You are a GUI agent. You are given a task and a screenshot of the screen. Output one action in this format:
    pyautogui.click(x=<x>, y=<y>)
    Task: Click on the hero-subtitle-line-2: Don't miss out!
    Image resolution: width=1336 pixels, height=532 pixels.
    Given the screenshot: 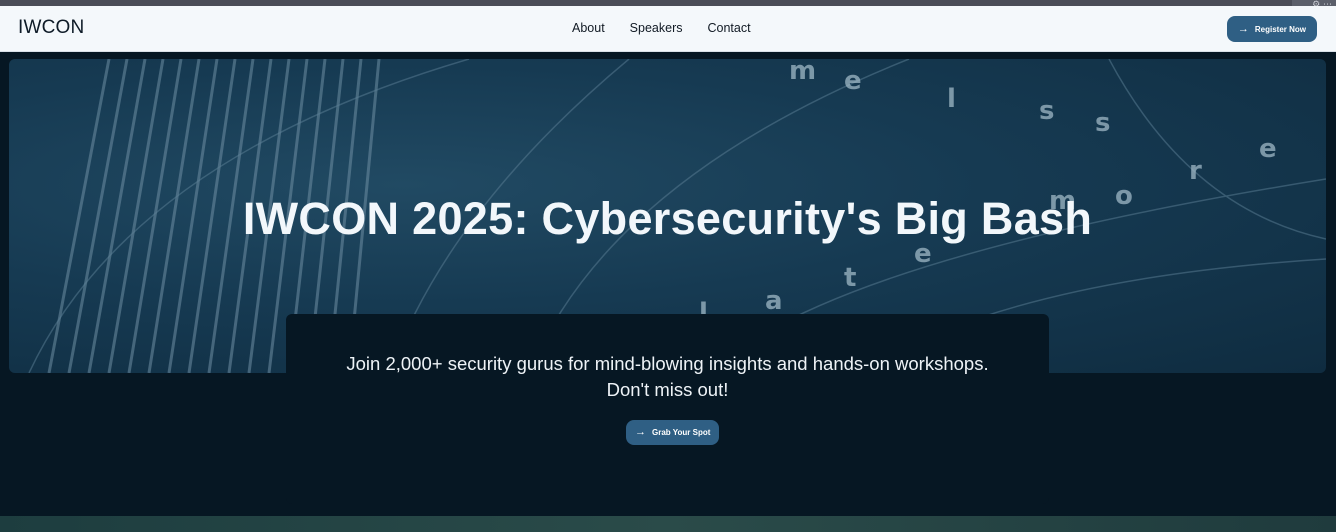 What is the action you would take?
    pyautogui.click(x=667, y=389)
    